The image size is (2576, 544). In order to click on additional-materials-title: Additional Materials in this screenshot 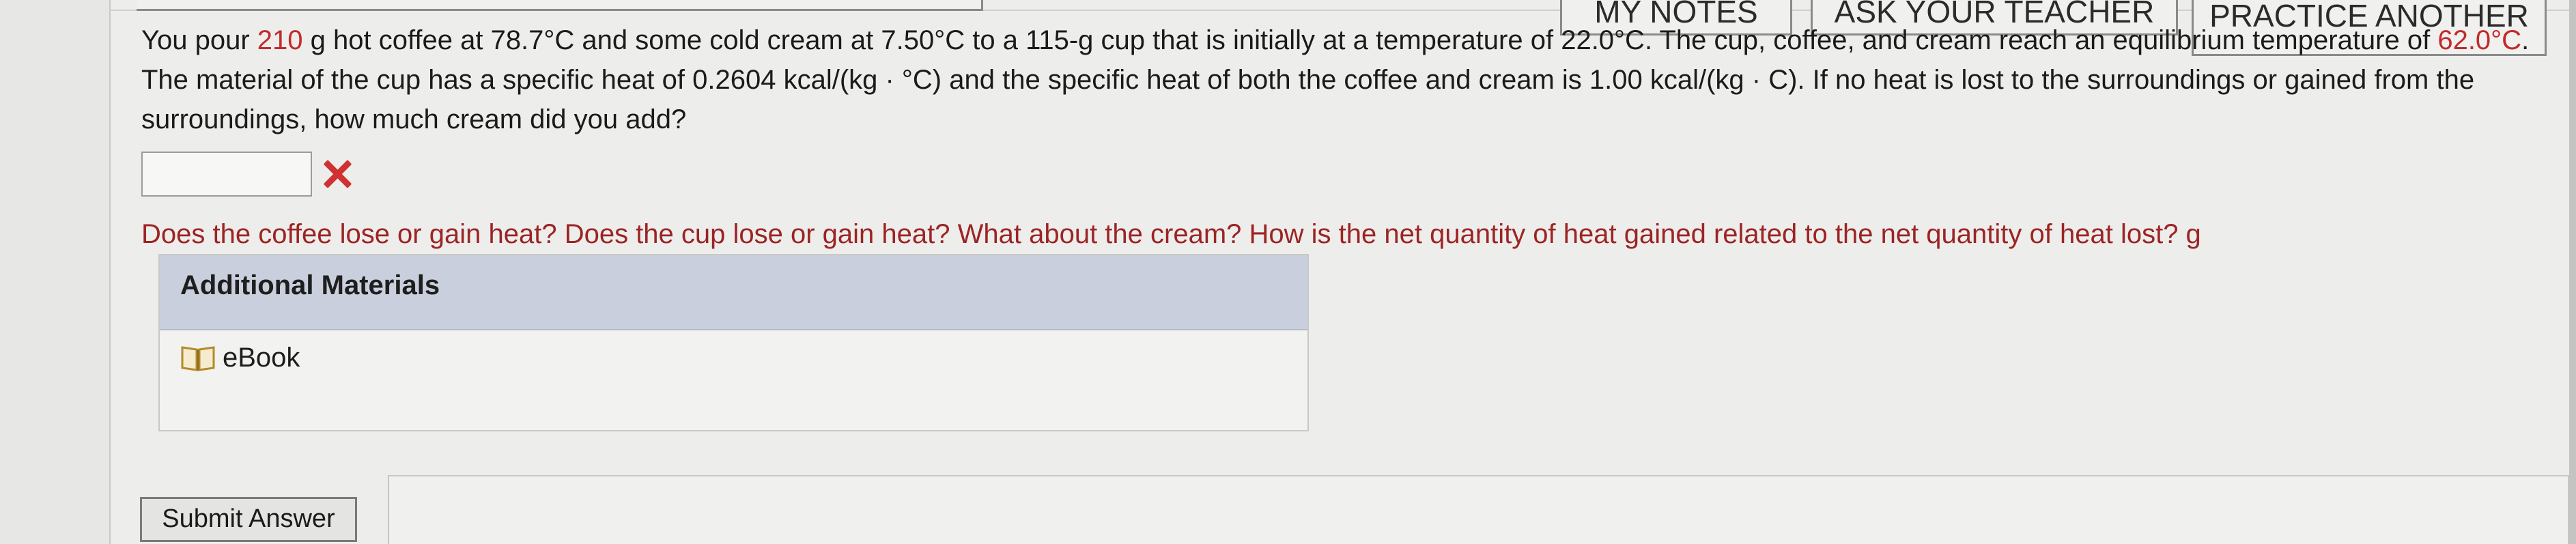, I will do `click(733, 292)`.